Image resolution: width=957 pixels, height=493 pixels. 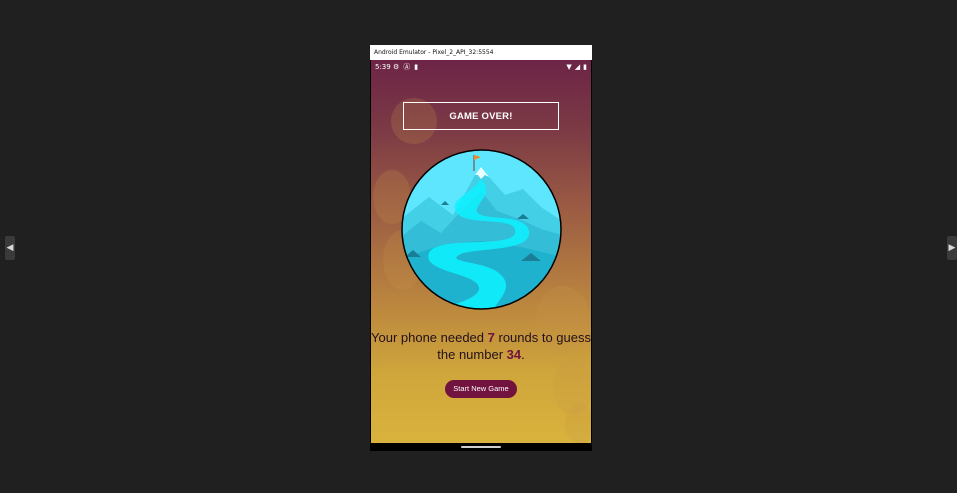 I want to click on left-arrow-icon: ◀, so click(x=10, y=248).